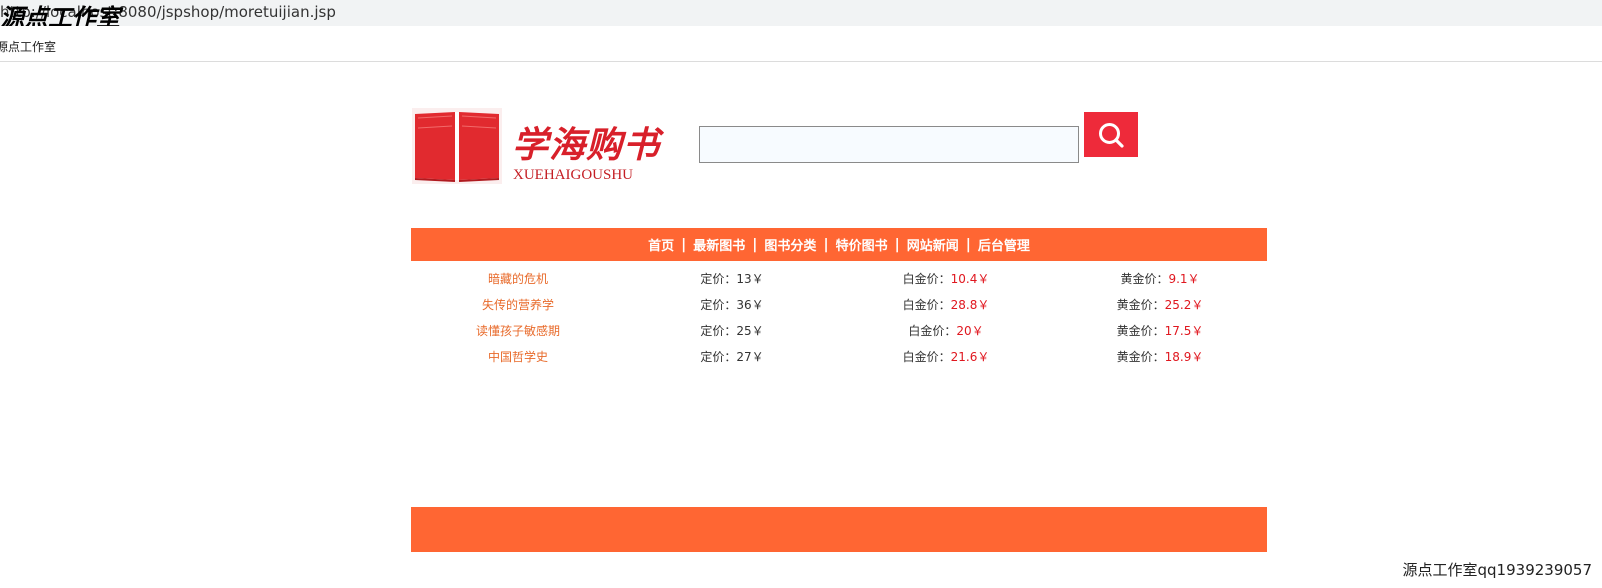 This screenshot has width=1602, height=588. I want to click on gold-price-cell: 黄金价：9.1￥, so click(1160, 278).